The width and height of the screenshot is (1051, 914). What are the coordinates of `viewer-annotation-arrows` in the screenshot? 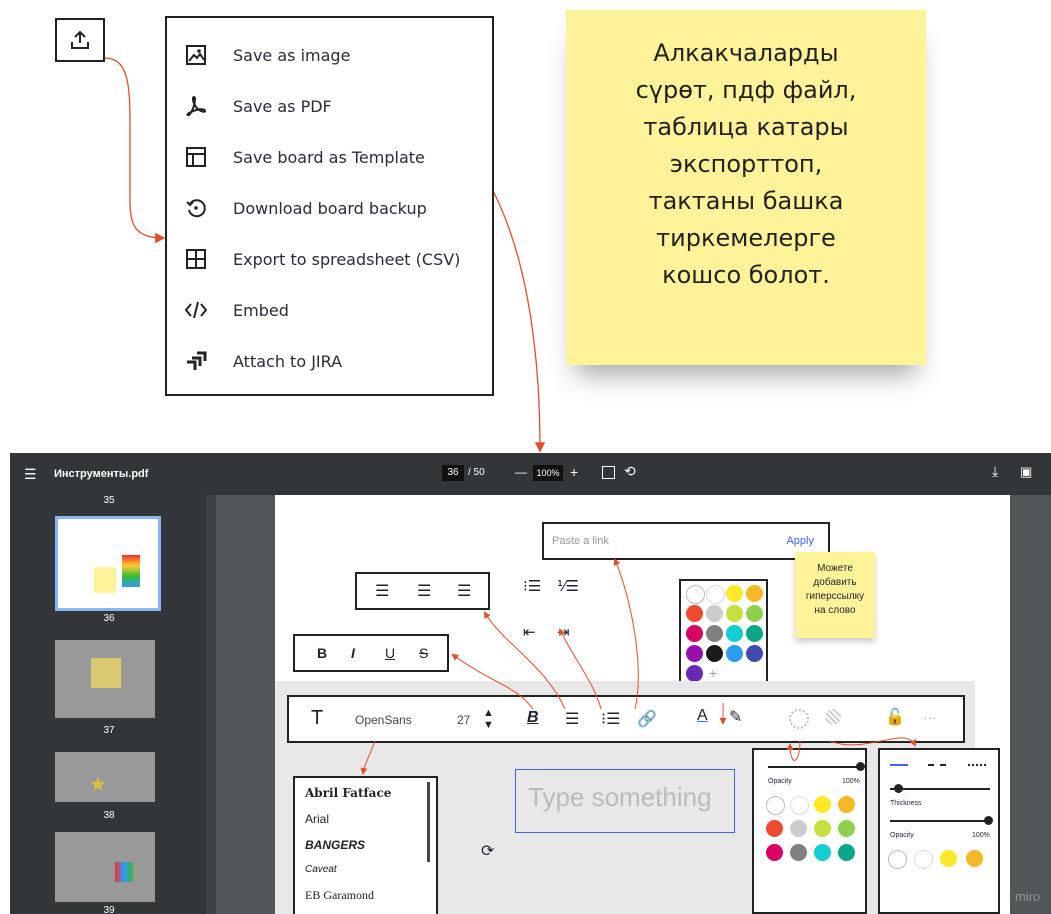 It's located at (638, 666).